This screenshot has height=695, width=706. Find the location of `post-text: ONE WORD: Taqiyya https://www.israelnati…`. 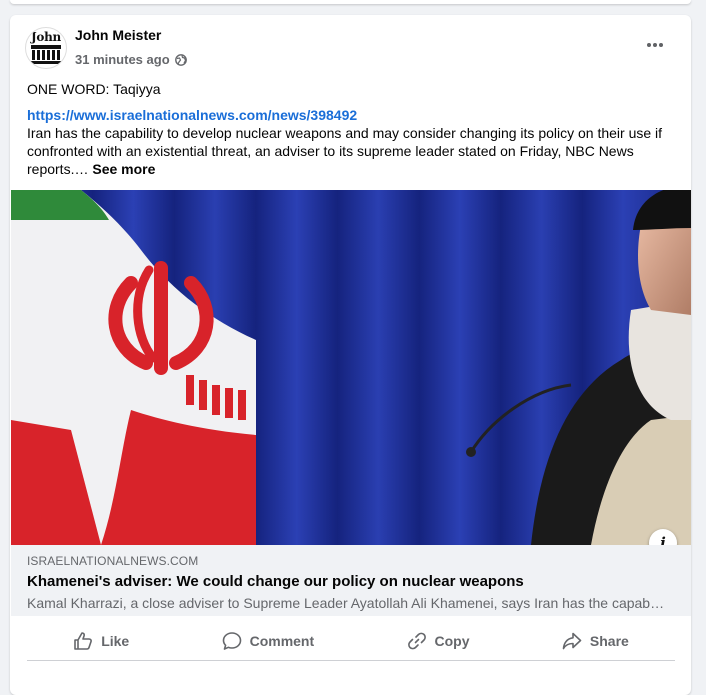

post-text: ONE WORD: Taqiyya https://www.israelnati… is located at coordinates (352, 129).